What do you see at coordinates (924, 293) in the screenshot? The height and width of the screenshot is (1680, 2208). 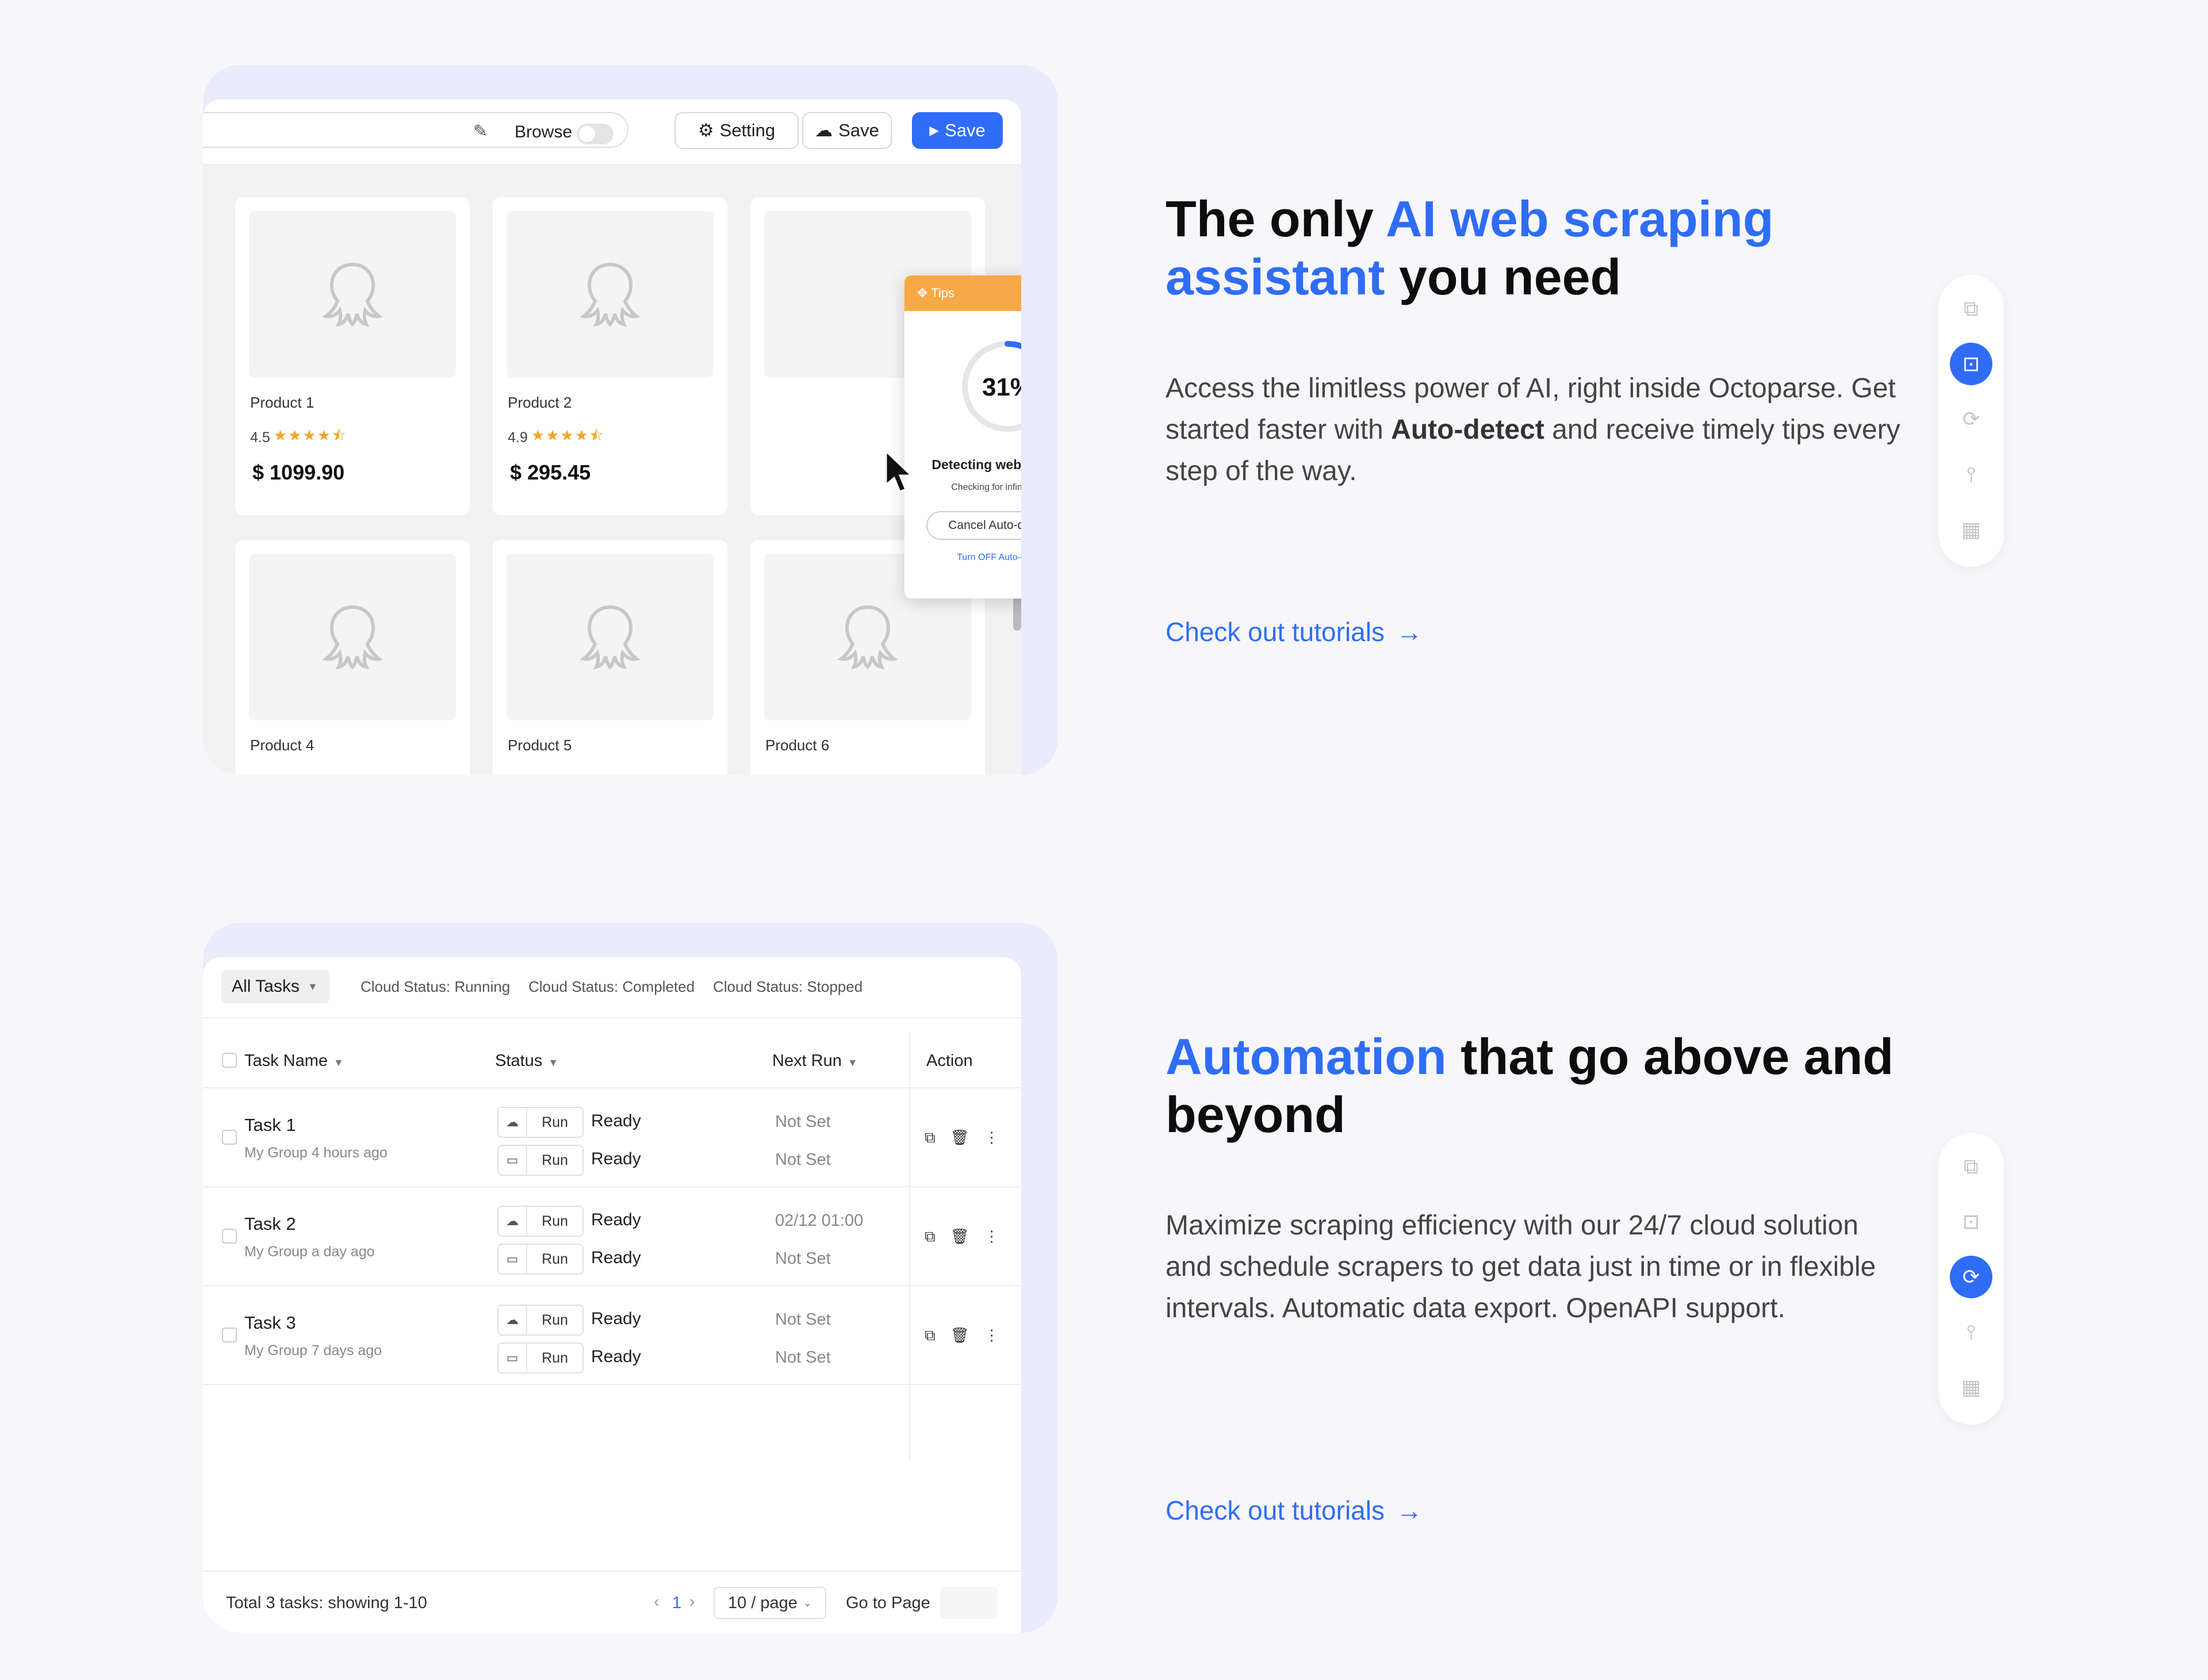 I see `move-icon: ✥` at bounding box center [924, 293].